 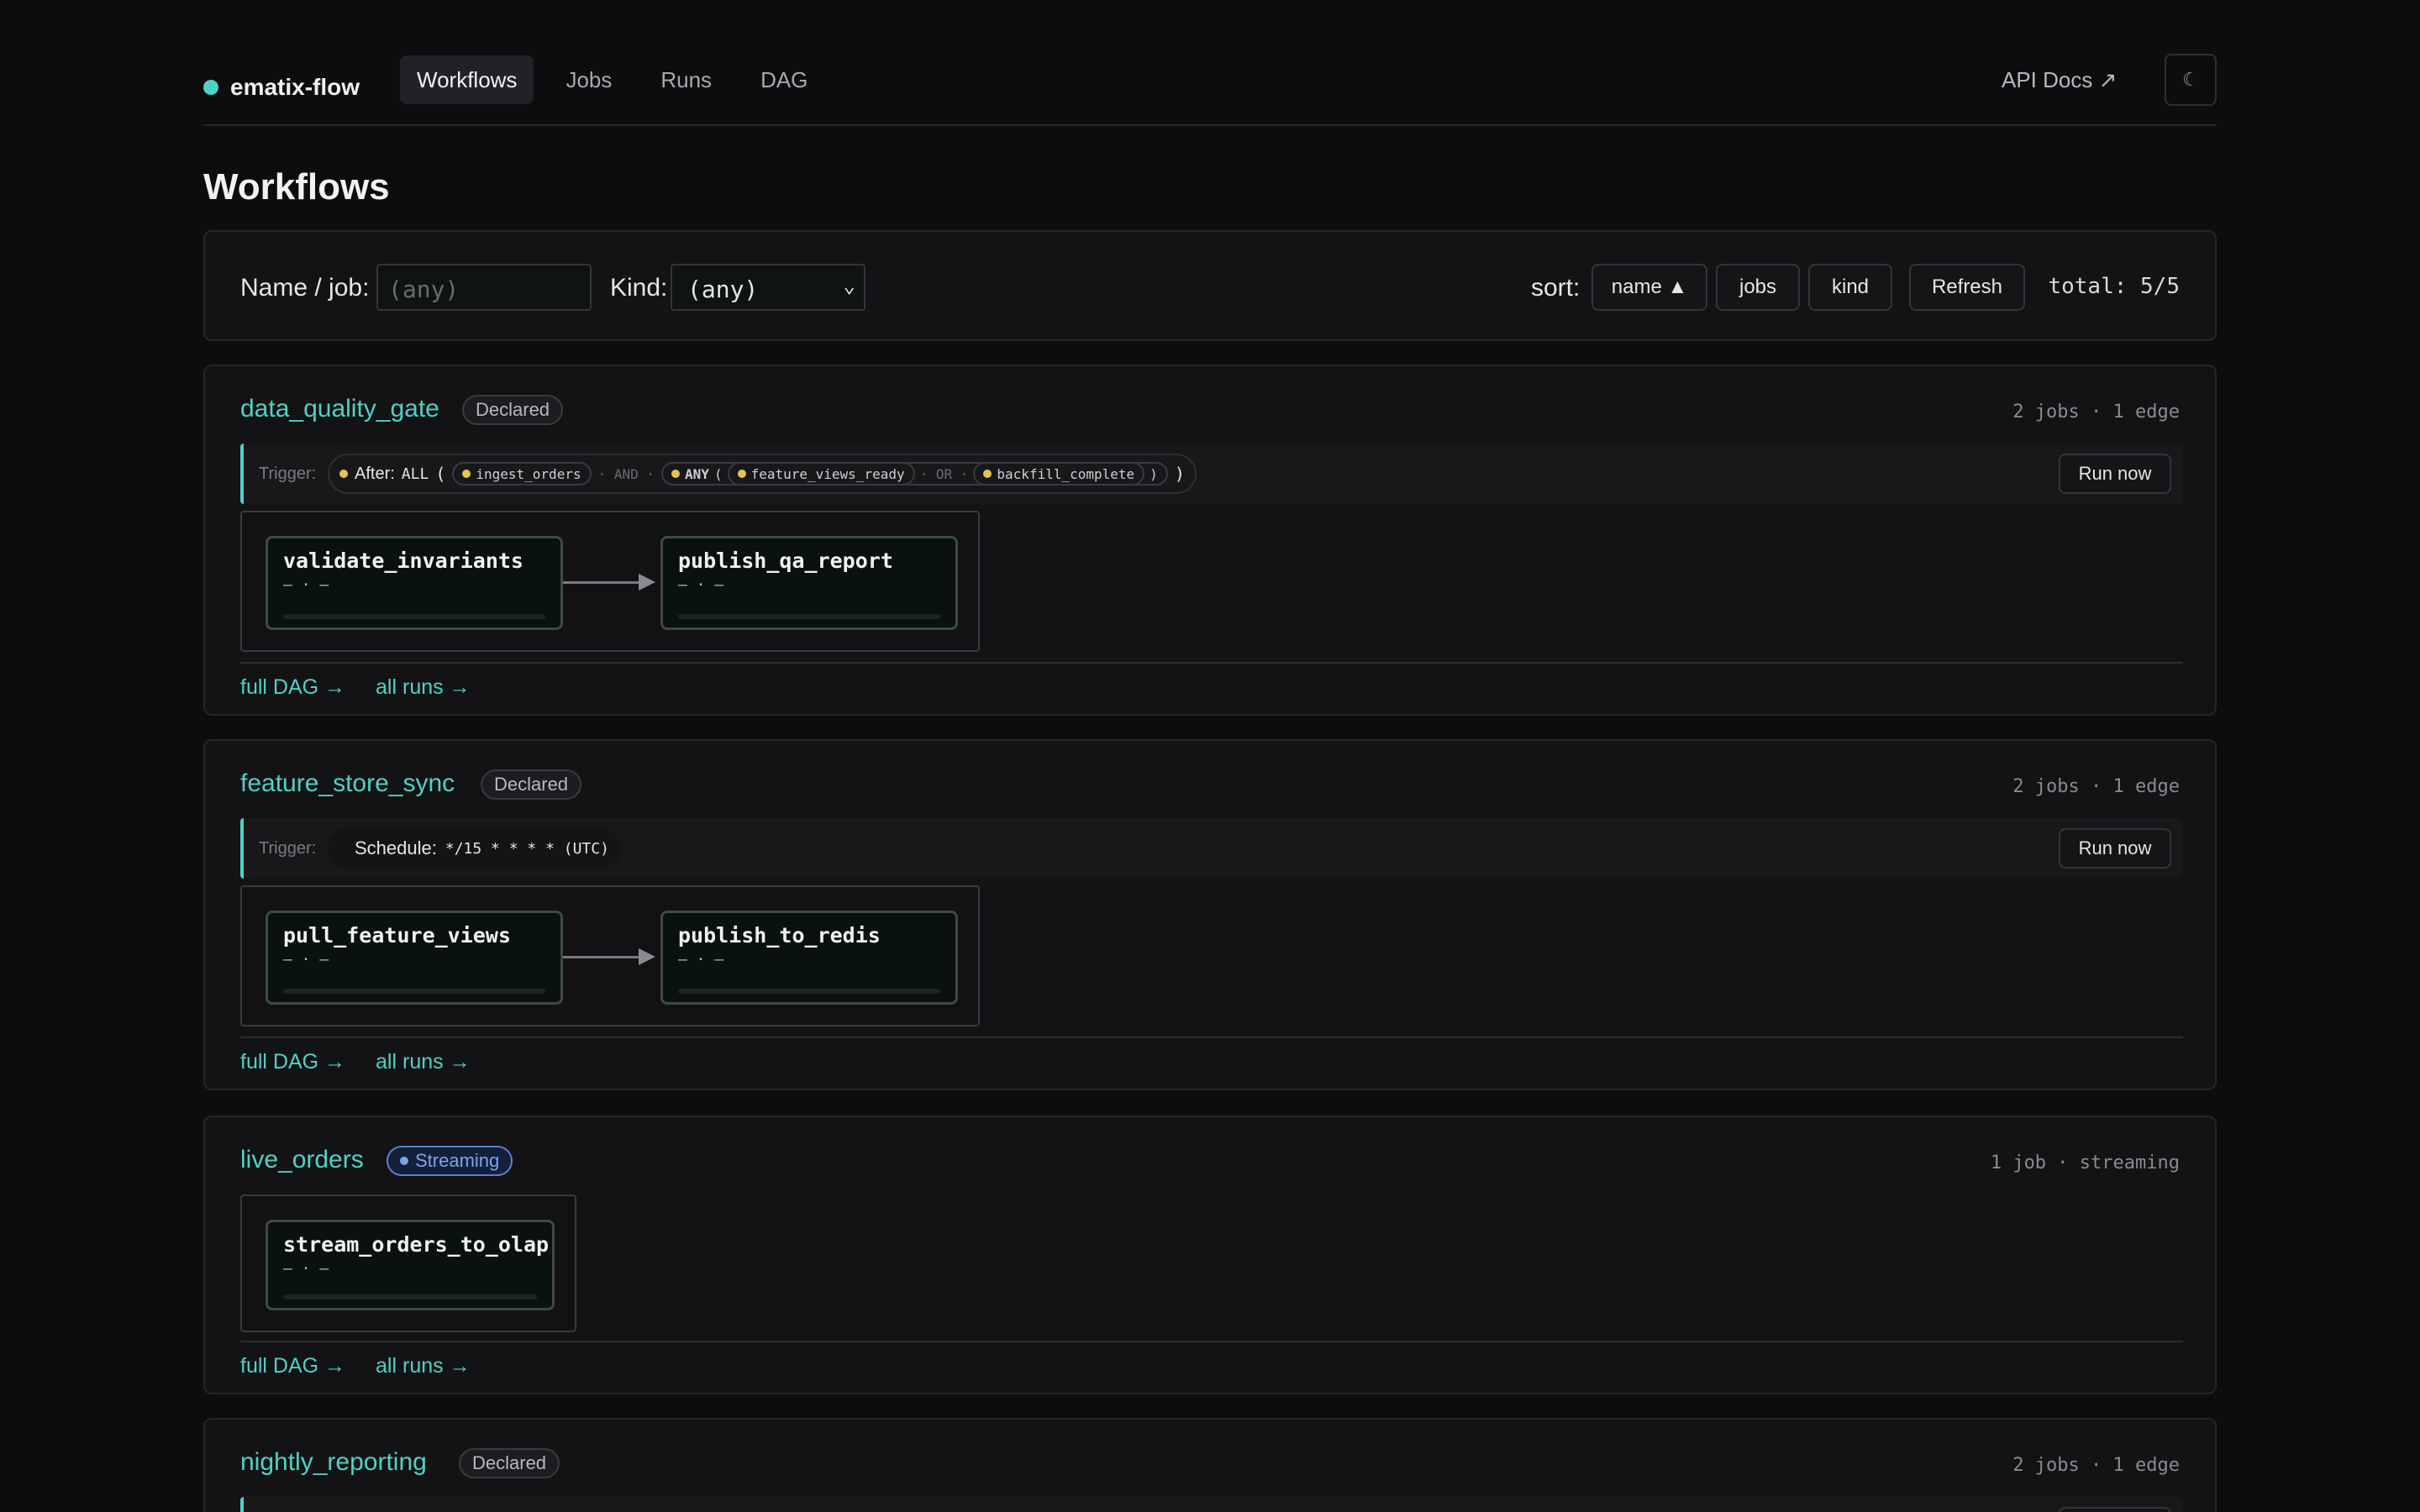 I want to click on job-name: validate_invariants, so click(x=403, y=561).